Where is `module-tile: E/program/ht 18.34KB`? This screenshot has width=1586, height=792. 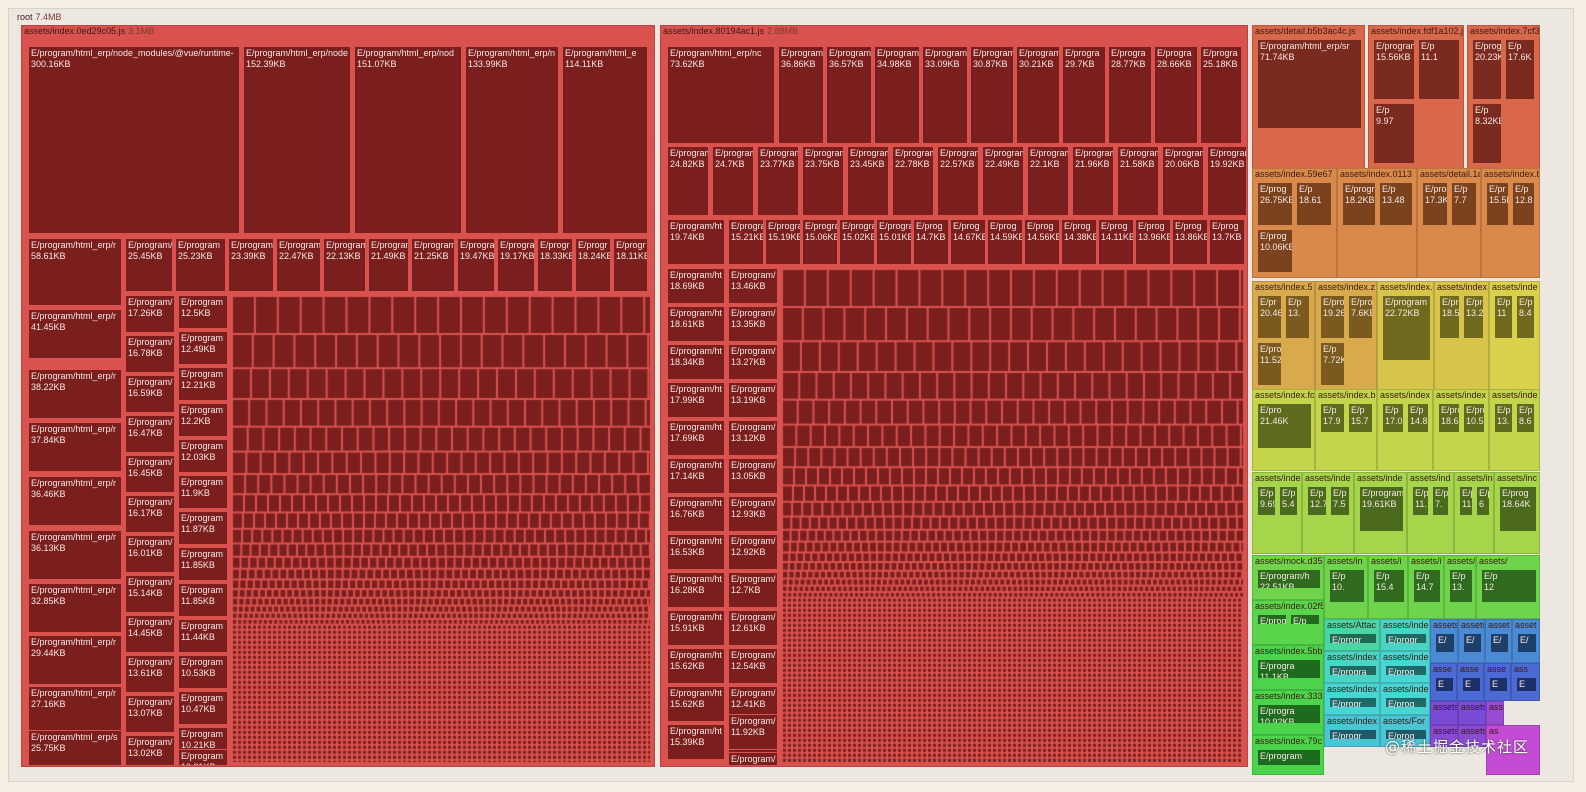
module-tile: E/program/ht 18.34KB is located at coordinates (696, 362).